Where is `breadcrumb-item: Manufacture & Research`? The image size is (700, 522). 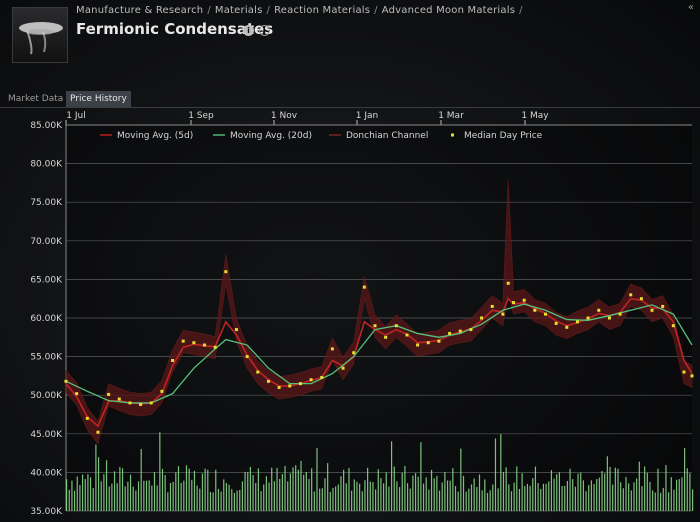
breadcrumb-item: Manufacture & Research is located at coordinates (139, 10).